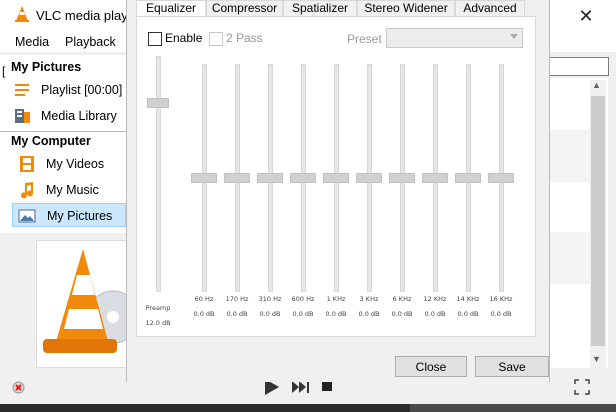  I want to click on sidebar-heading-my-computer: My Computer, so click(51, 141).